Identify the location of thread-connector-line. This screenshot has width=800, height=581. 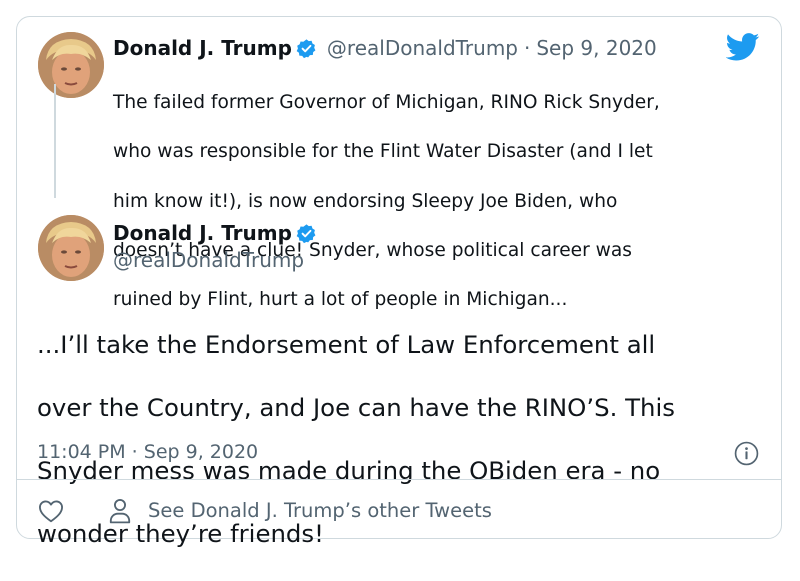
(55, 141).